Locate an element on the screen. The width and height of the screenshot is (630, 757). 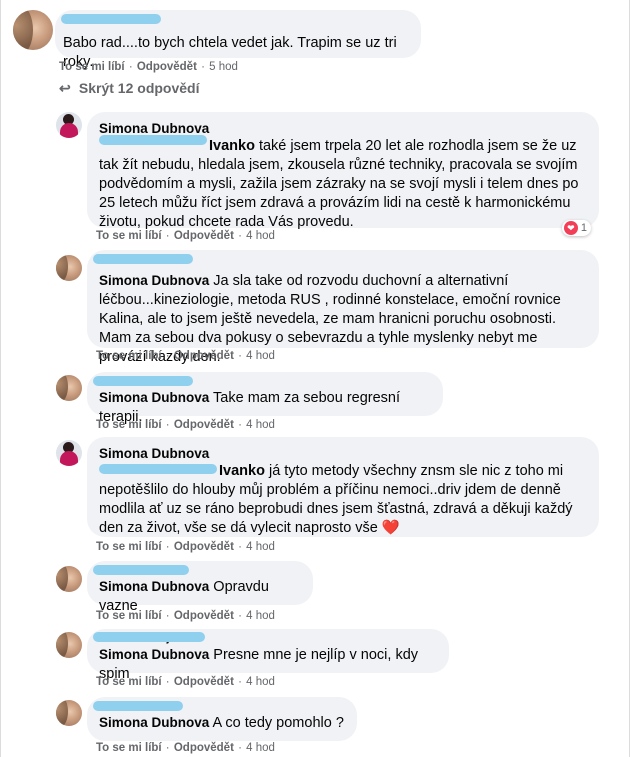
hide-replies-button: ↩ Skrýt 12 odpovědí is located at coordinates (129, 88).